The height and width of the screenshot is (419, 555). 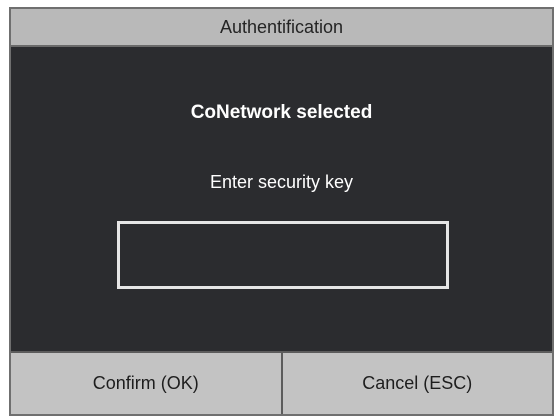 I want to click on security-key-input, so click(x=283, y=255).